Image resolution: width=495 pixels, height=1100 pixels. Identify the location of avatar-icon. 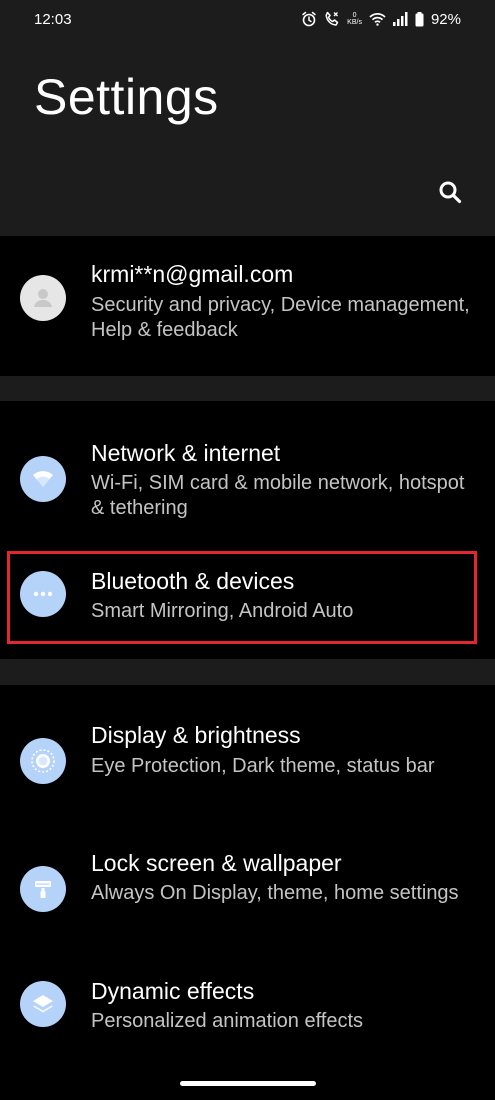
(43, 298).